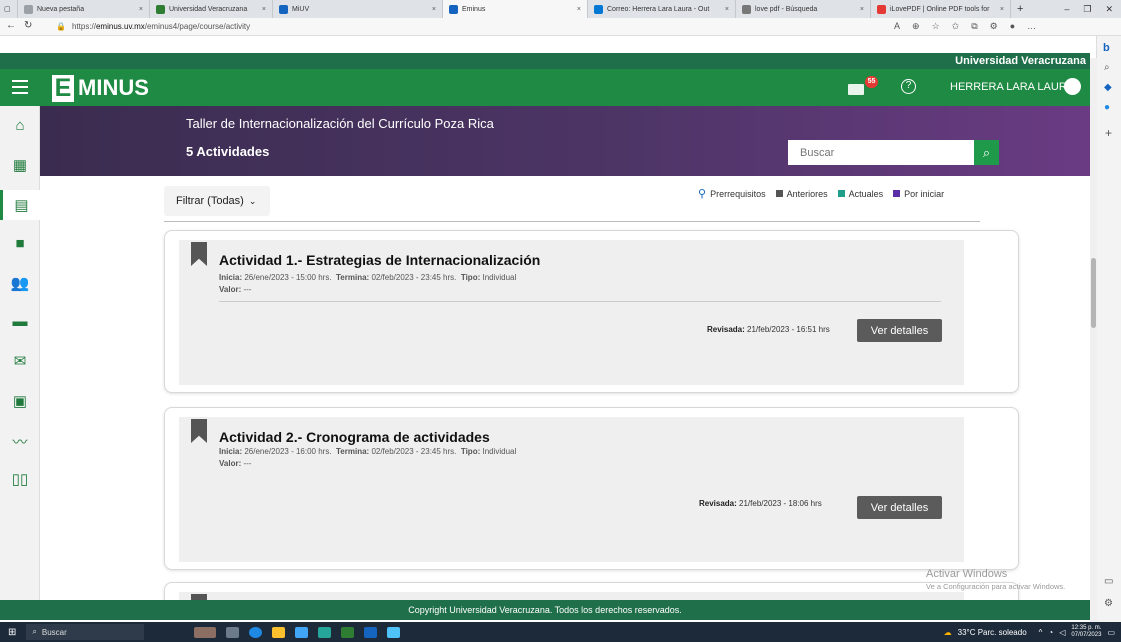  What do you see at coordinates (1106, 48) in the screenshot?
I see `bing-icon: b` at bounding box center [1106, 48].